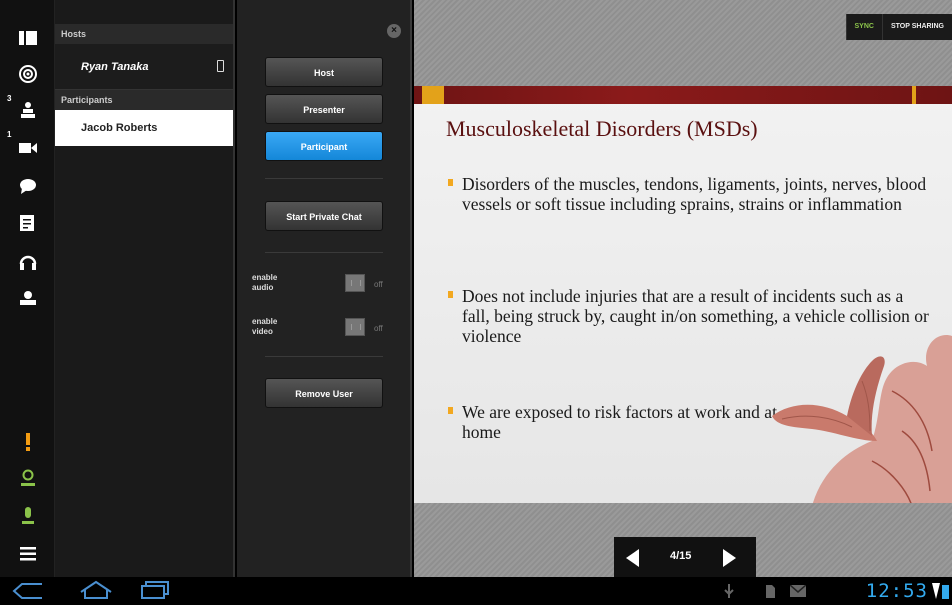 This screenshot has width=952, height=605. I want to click on hosts-header: Hosts, so click(144, 34).